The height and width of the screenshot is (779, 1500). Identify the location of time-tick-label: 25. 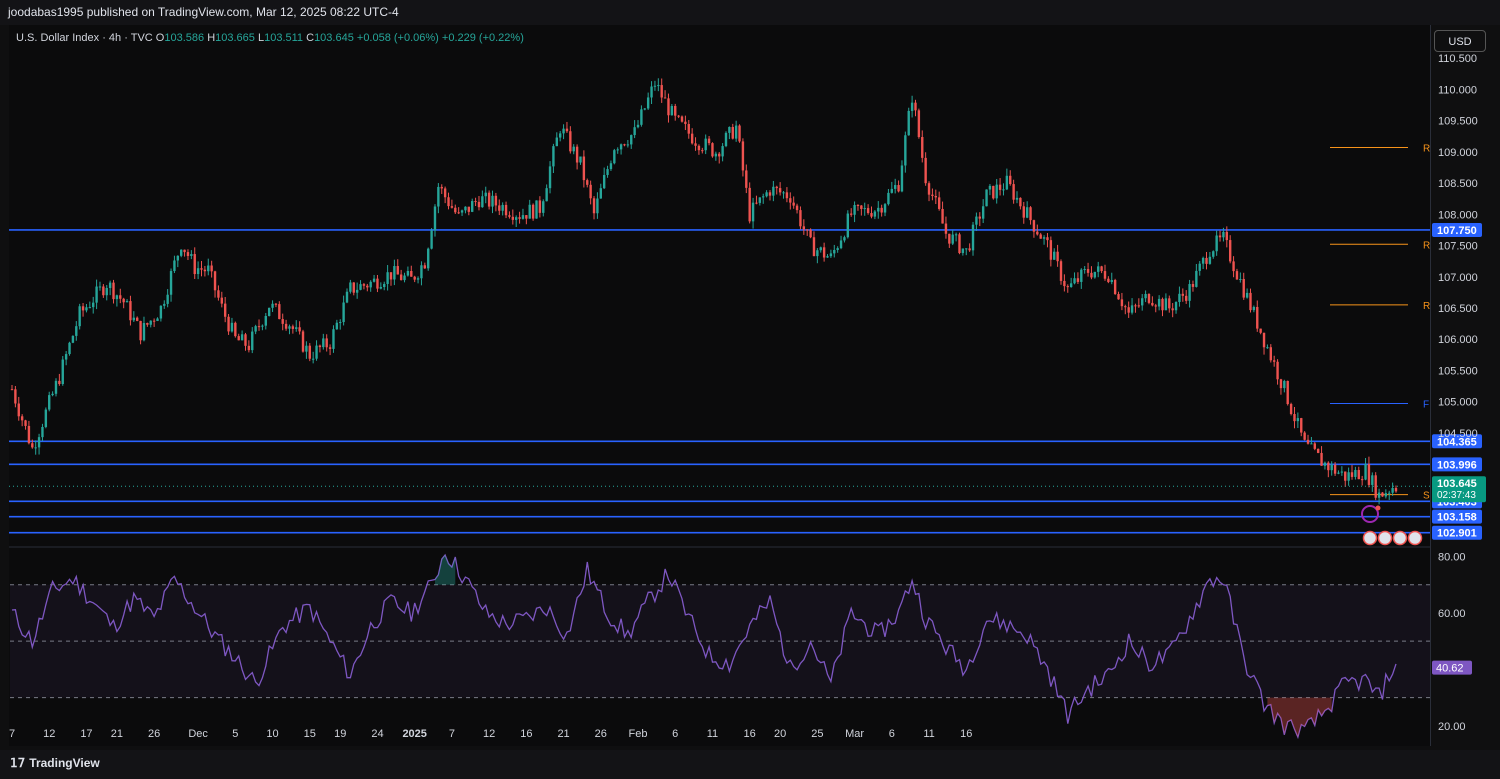
(817, 734).